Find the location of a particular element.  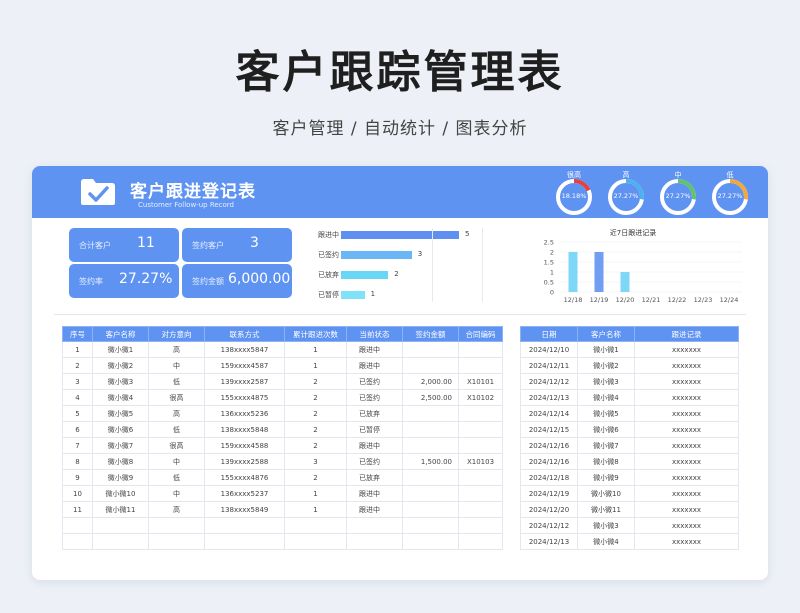

table-row: 2024/12/13 微小微4 xxxxxxx is located at coordinates (629, 541).